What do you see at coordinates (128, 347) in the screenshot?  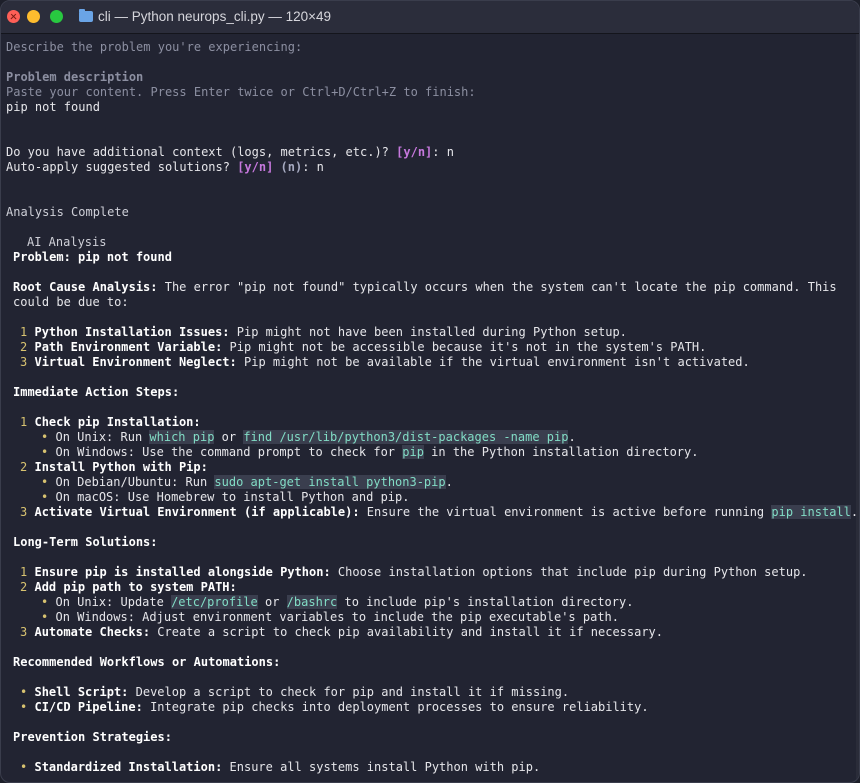 I see `cause-title: Path Environment Variable:` at bounding box center [128, 347].